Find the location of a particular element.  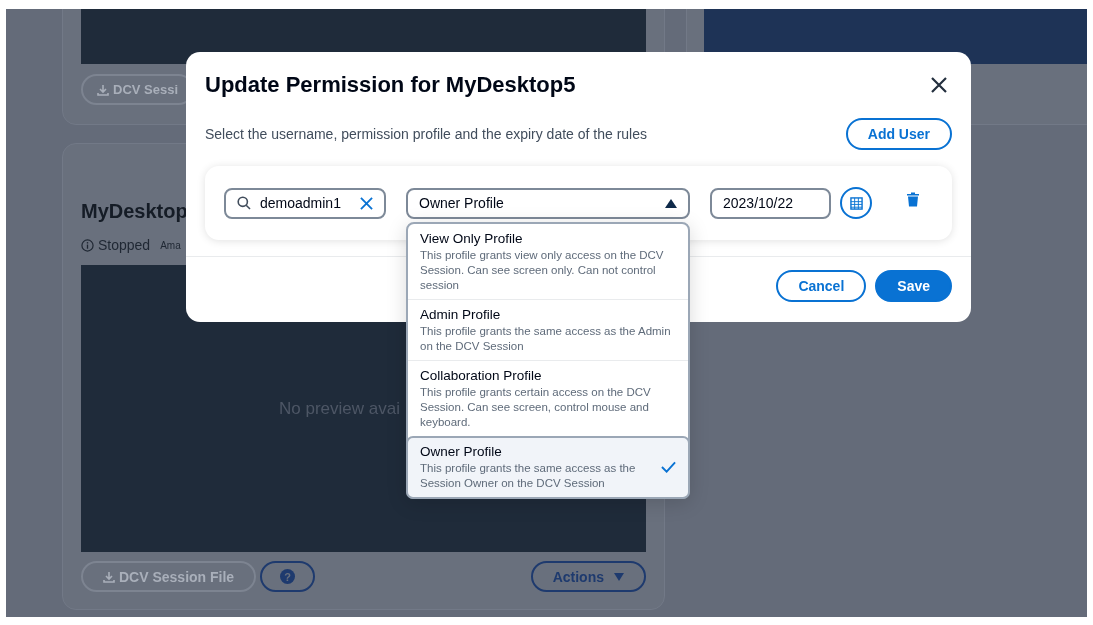

profile-select: Owner Profile is located at coordinates (548, 203).